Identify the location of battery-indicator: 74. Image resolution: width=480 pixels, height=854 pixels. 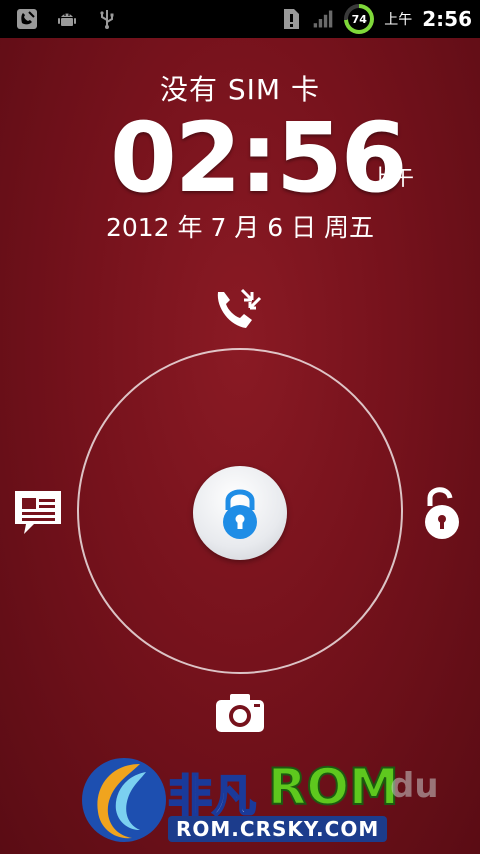
(359, 19).